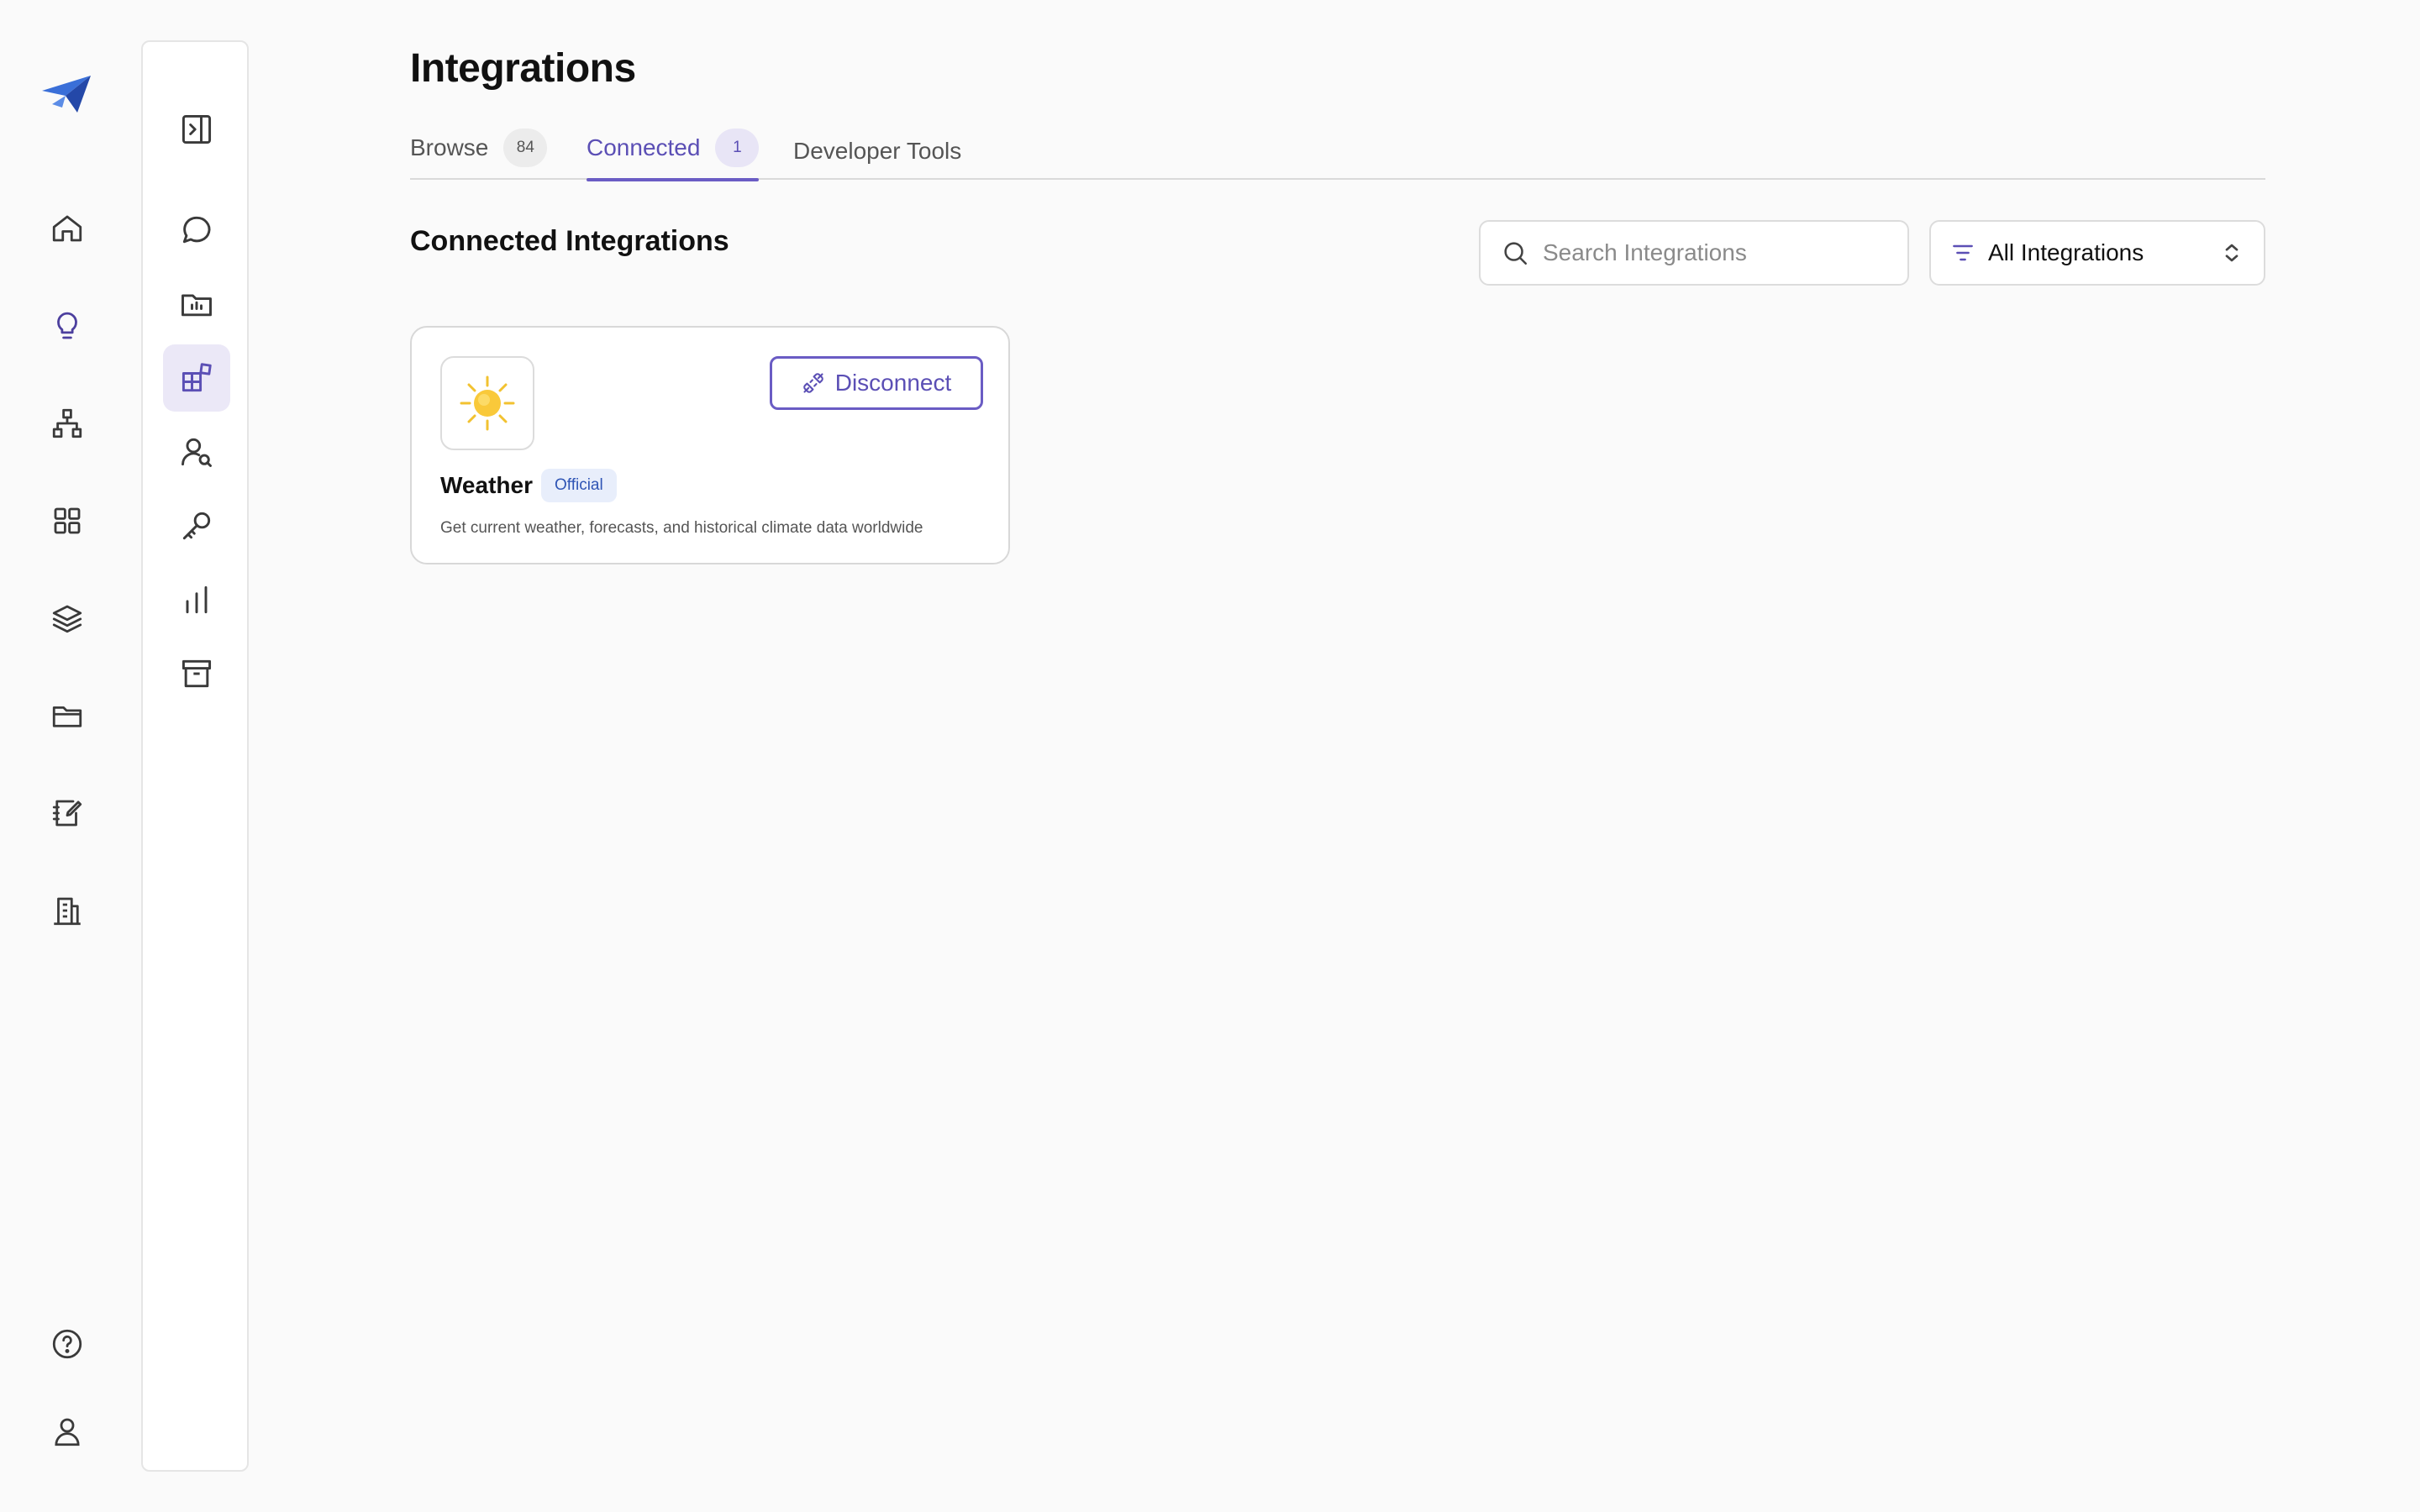 This screenshot has height=1512, width=2420. What do you see at coordinates (67, 1344) in the screenshot?
I see `help-icon` at bounding box center [67, 1344].